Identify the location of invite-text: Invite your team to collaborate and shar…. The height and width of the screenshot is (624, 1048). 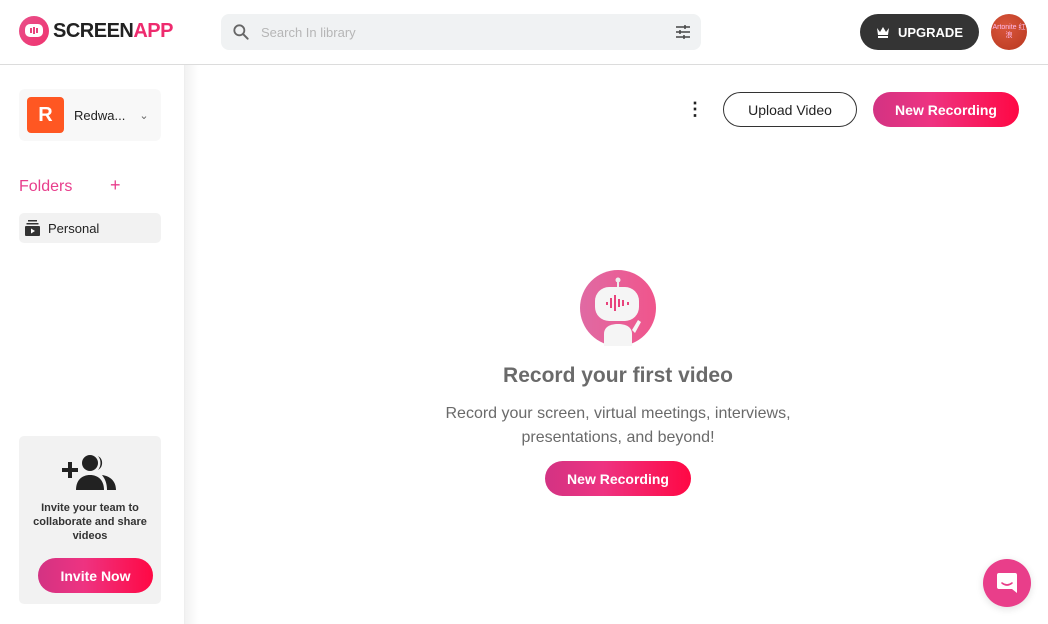
(90, 522).